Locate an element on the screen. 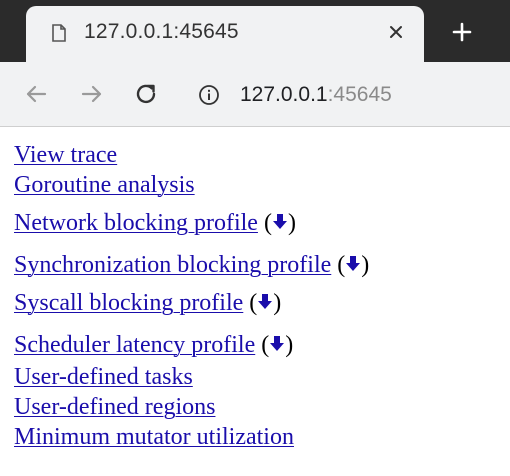 This screenshot has width=510, height=476. info-icon is located at coordinates (209, 95).